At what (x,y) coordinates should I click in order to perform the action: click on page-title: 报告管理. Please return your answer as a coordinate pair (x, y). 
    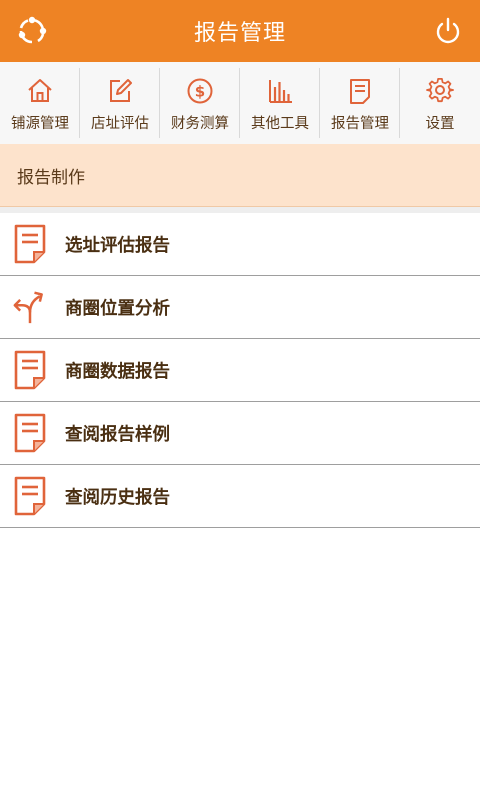
    Looking at the image, I should click on (239, 33).